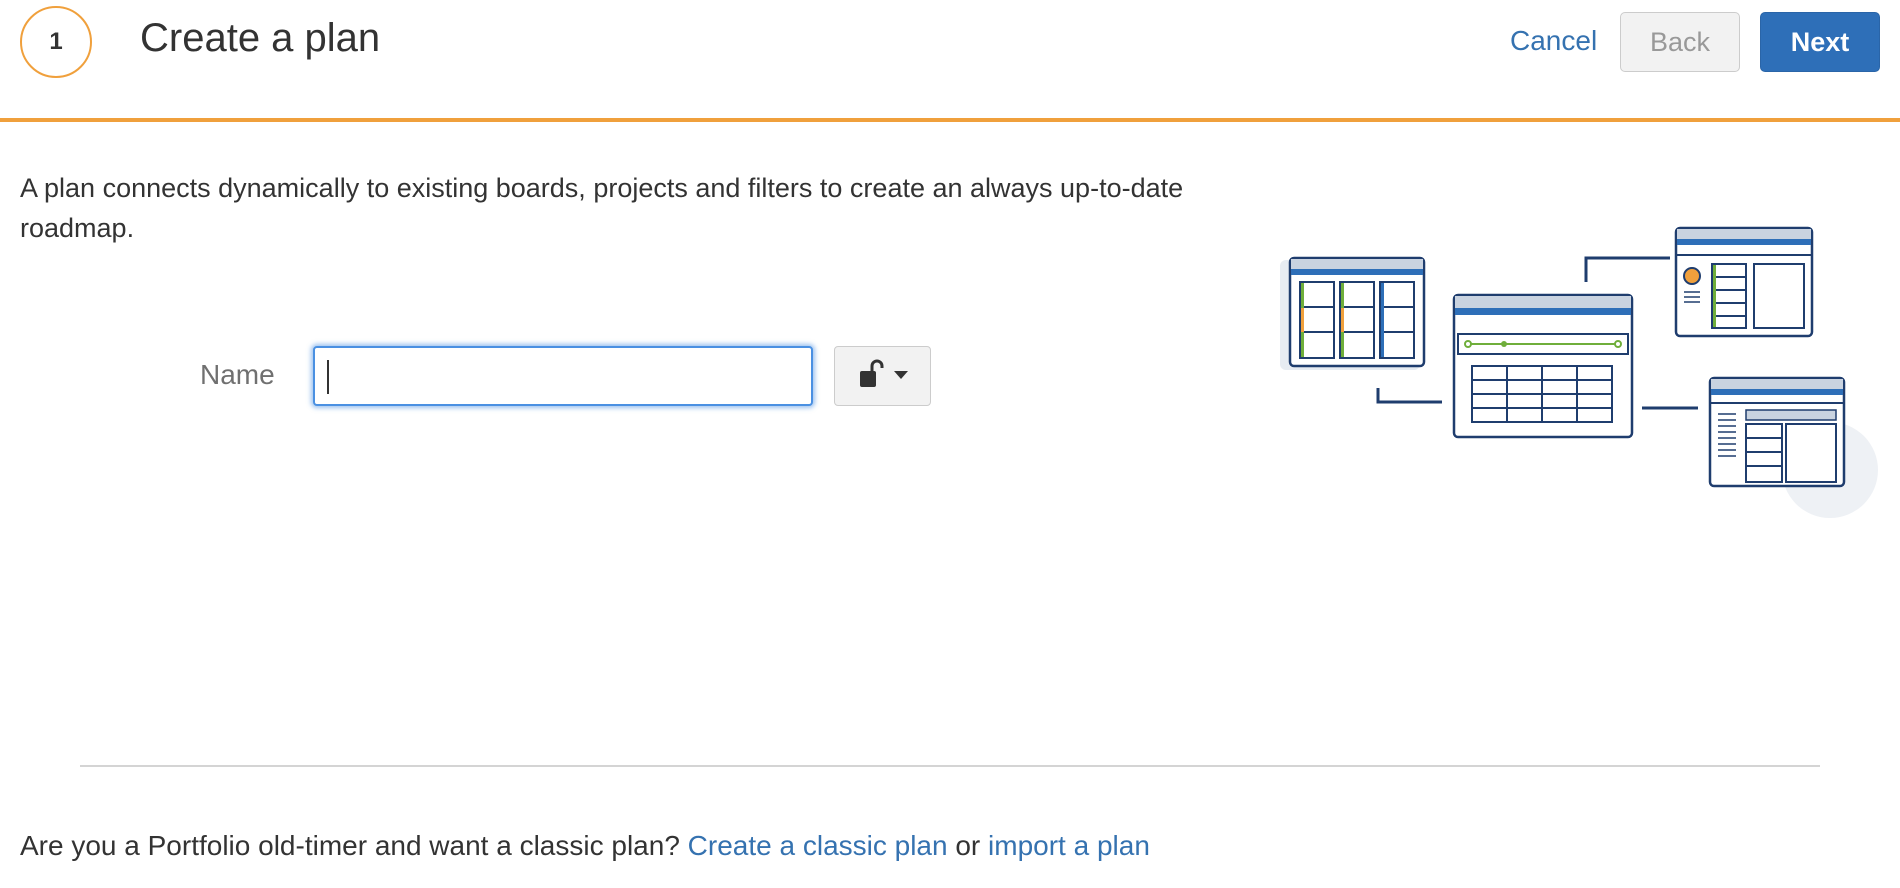  Describe the element at coordinates (1680, 42) in the screenshot. I see `back-button: Back` at that location.